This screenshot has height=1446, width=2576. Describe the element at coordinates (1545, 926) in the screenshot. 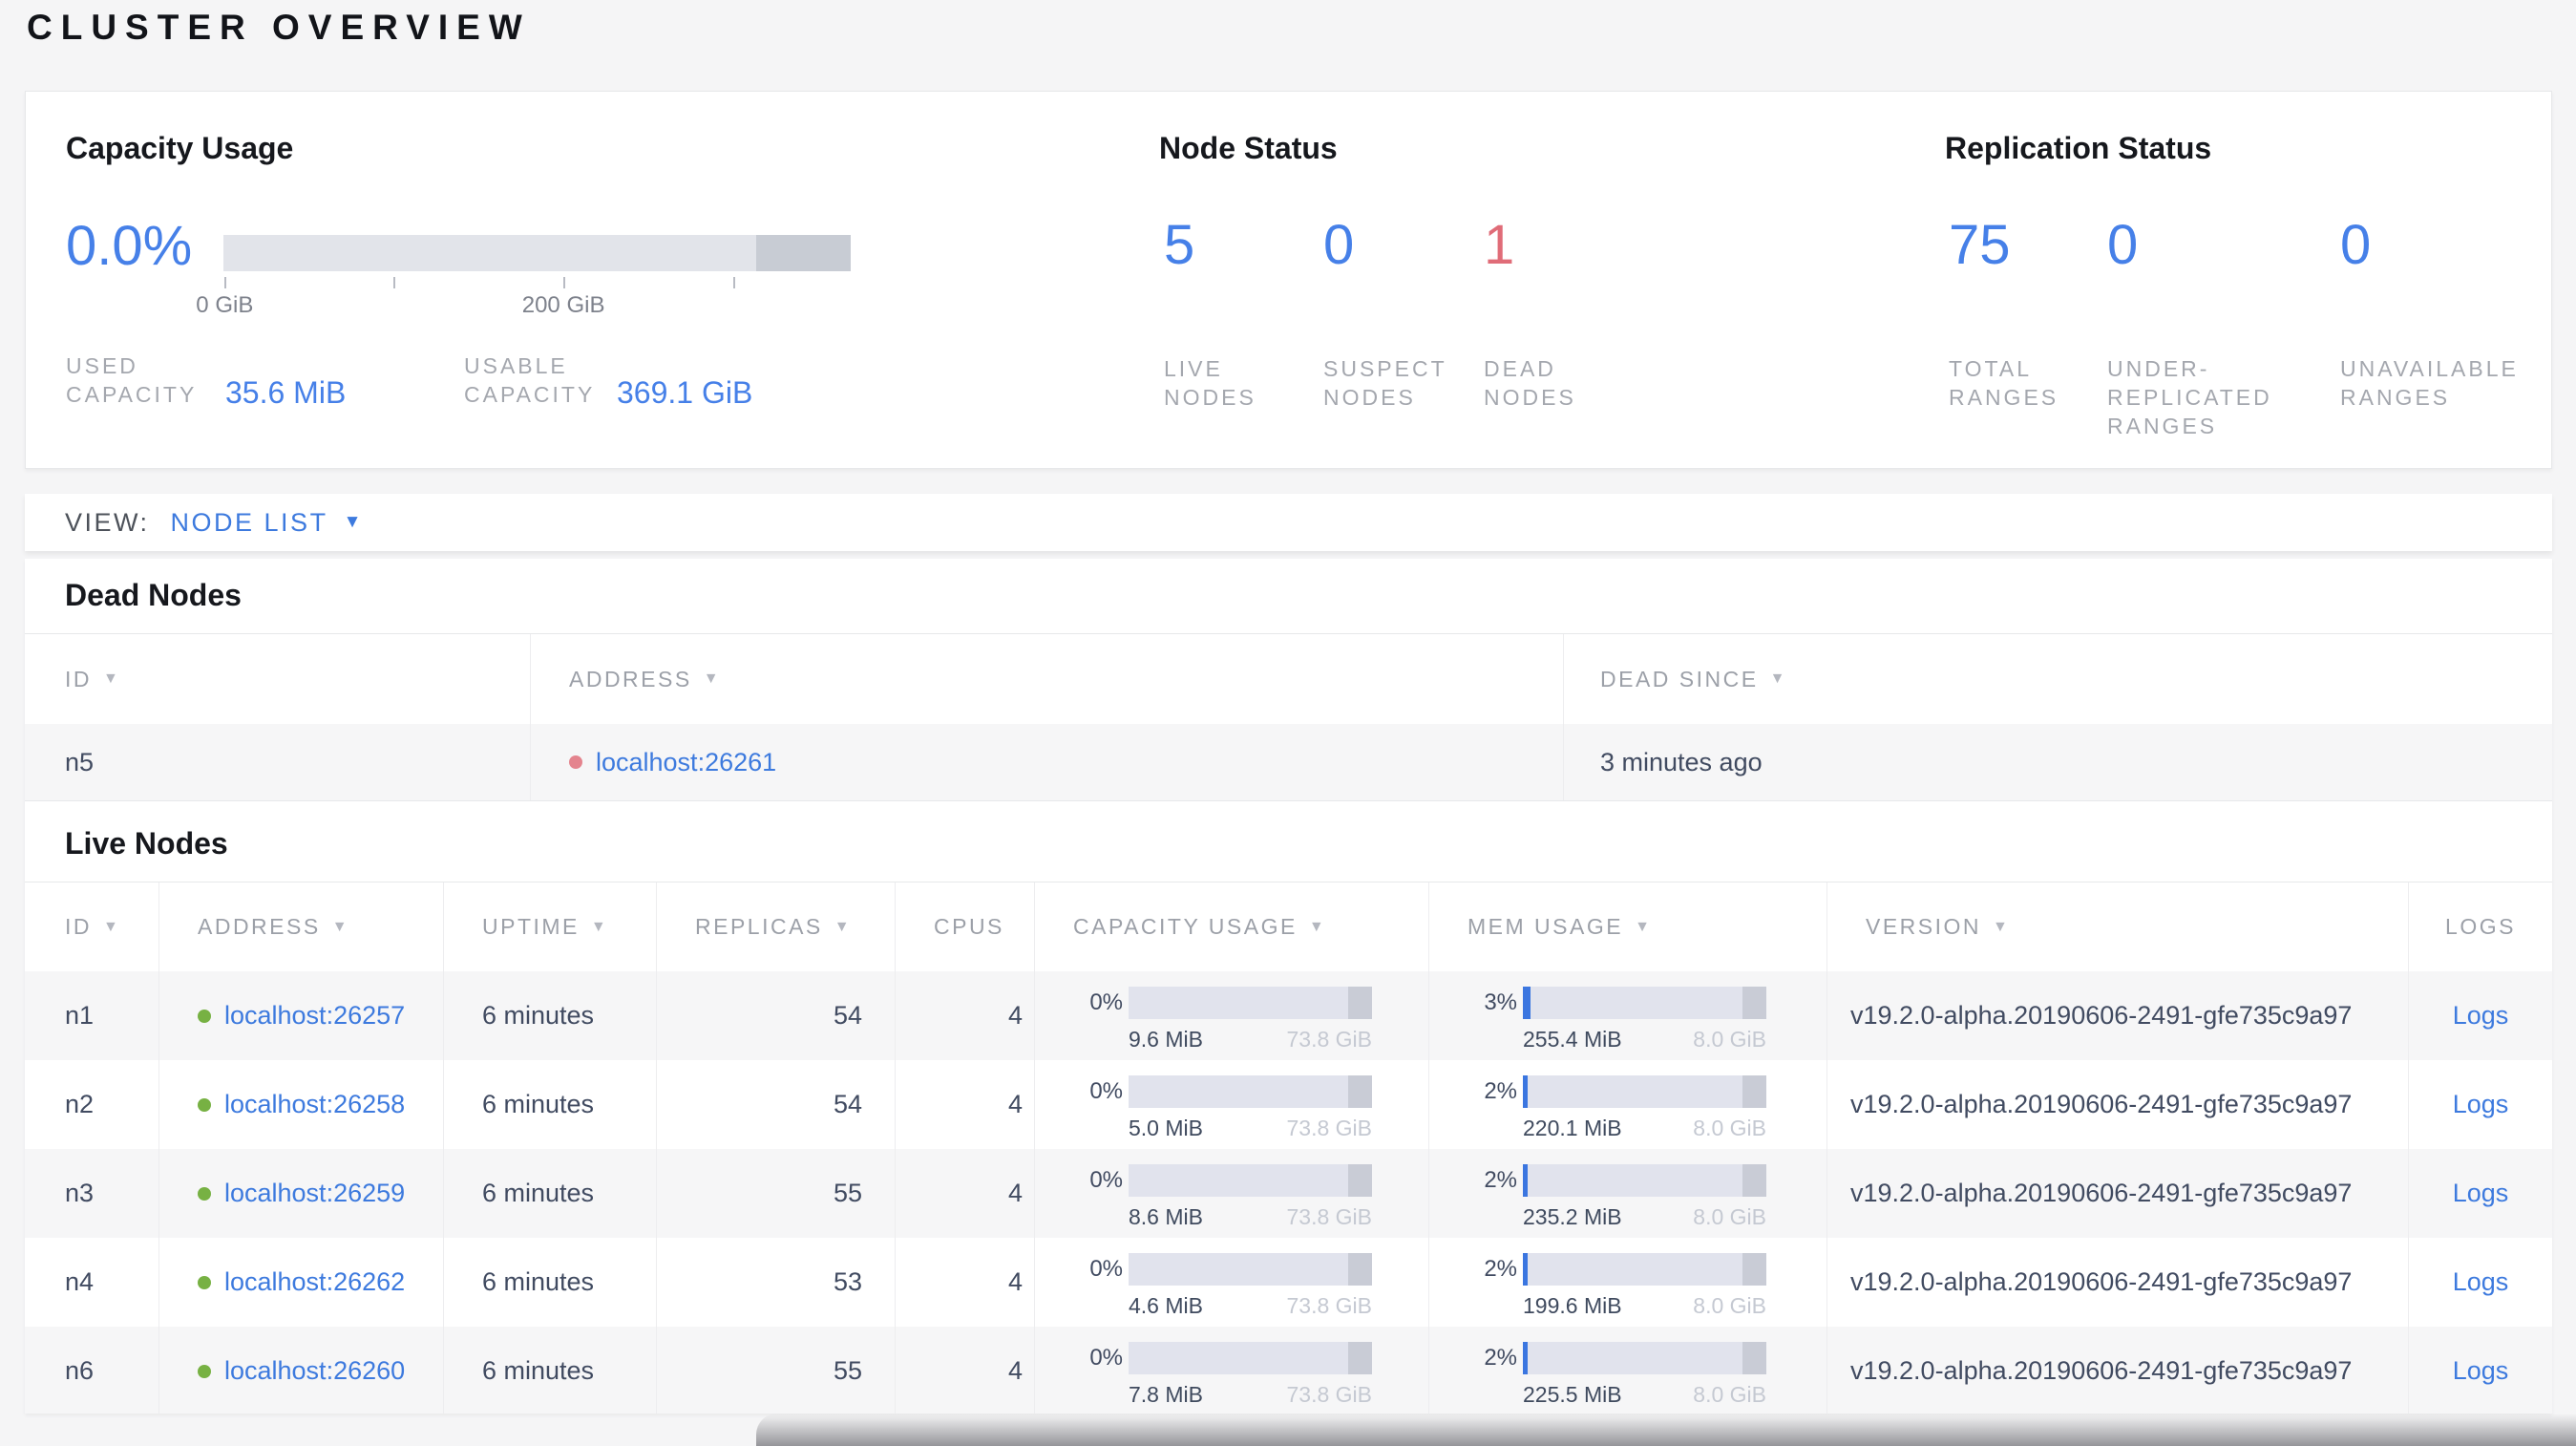

I see `live-col-mem-usage-label: MEM USAGE` at that location.